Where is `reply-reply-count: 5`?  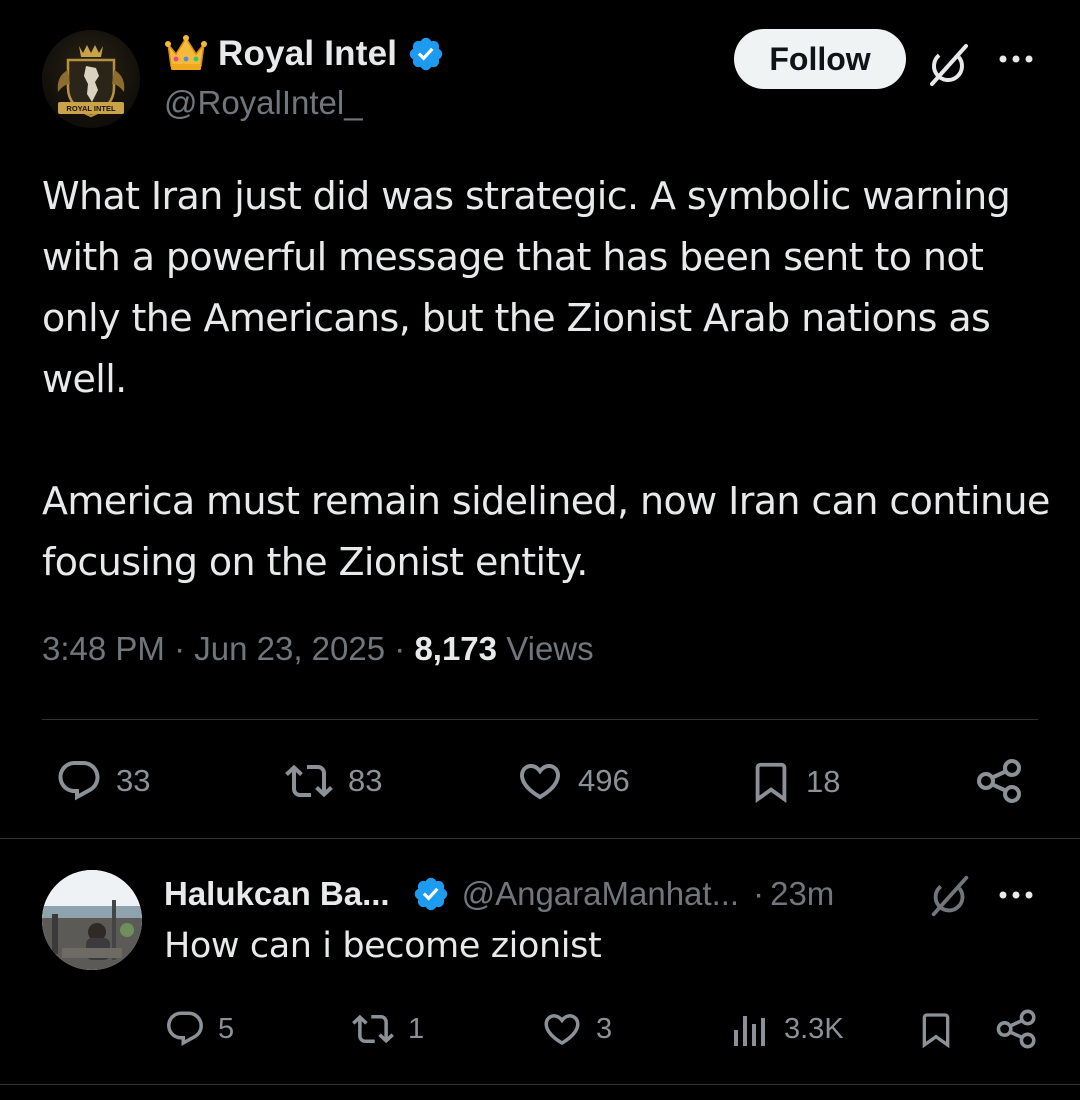 reply-reply-count: 5 is located at coordinates (226, 1028).